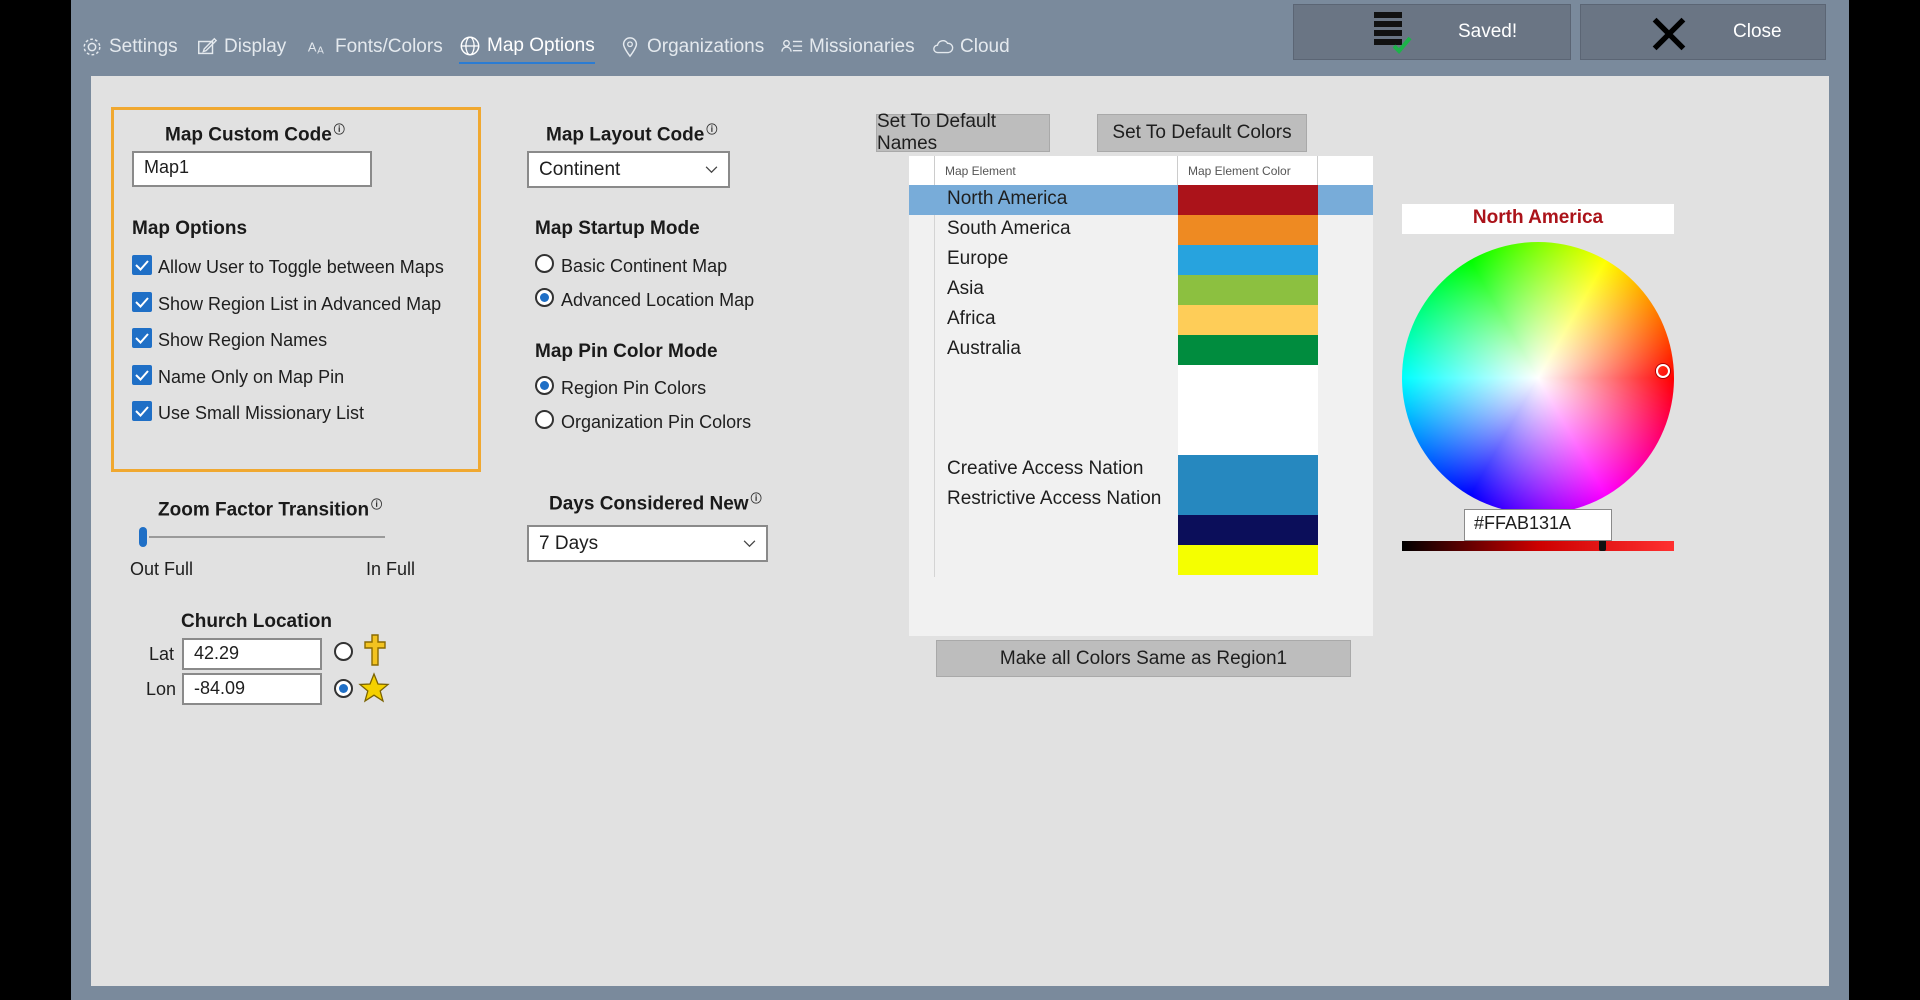 Image resolution: width=1920 pixels, height=1000 pixels. What do you see at coordinates (1009, 228) in the screenshot?
I see `region-name: South America` at bounding box center [1009, 228].